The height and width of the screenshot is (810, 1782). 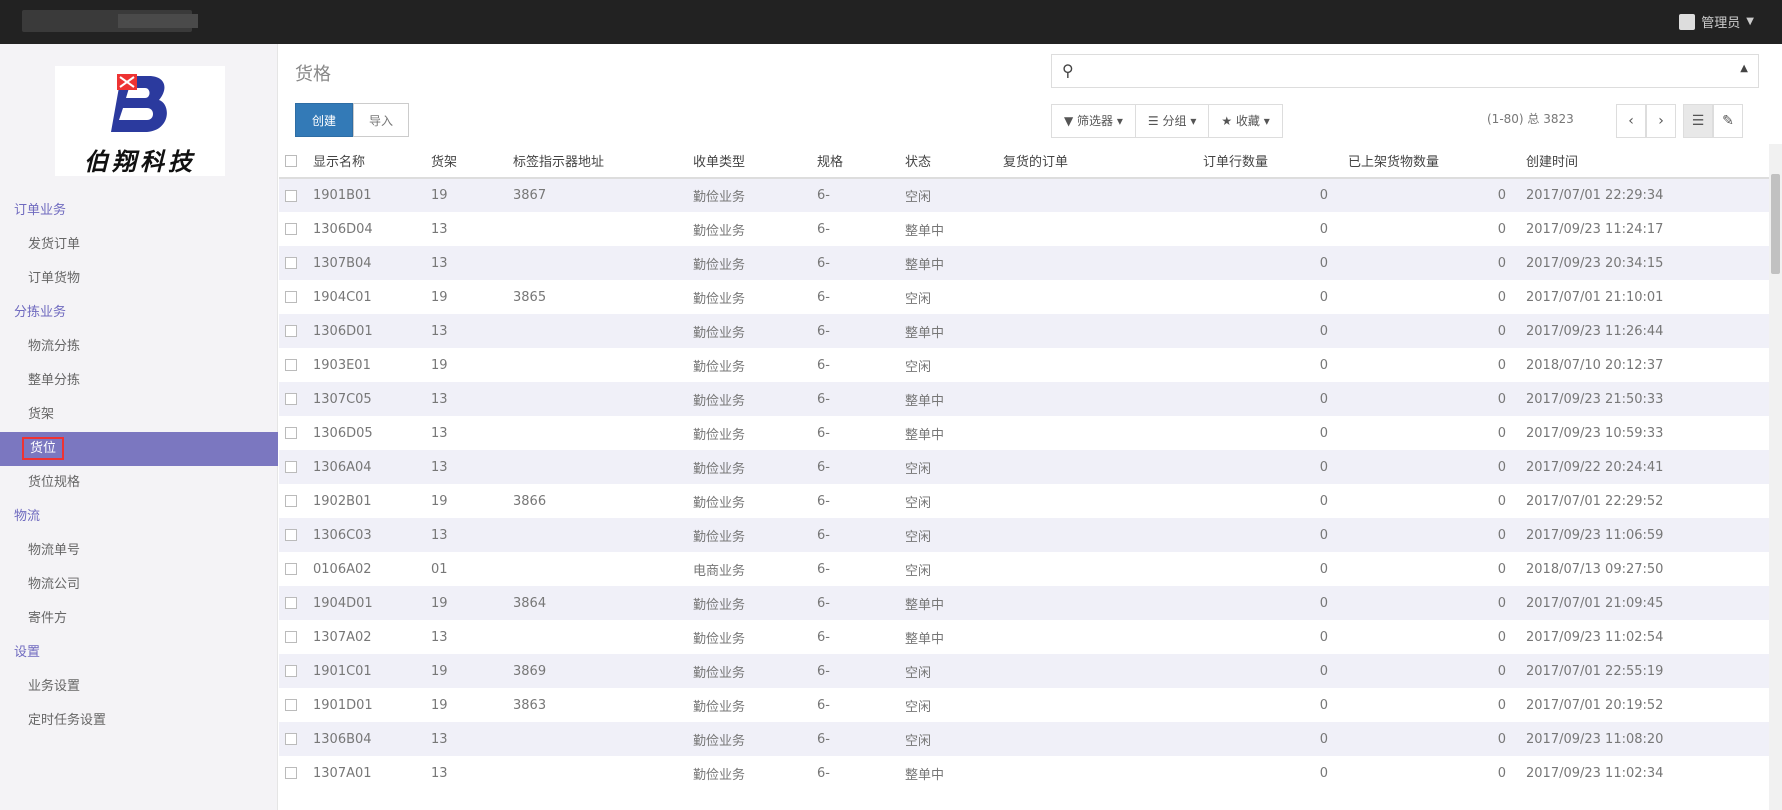 What do you see at coordinates (139, 483) in the screenshot?
I see `sidebar-item: 货位规格` at bounding box center [139, 483].